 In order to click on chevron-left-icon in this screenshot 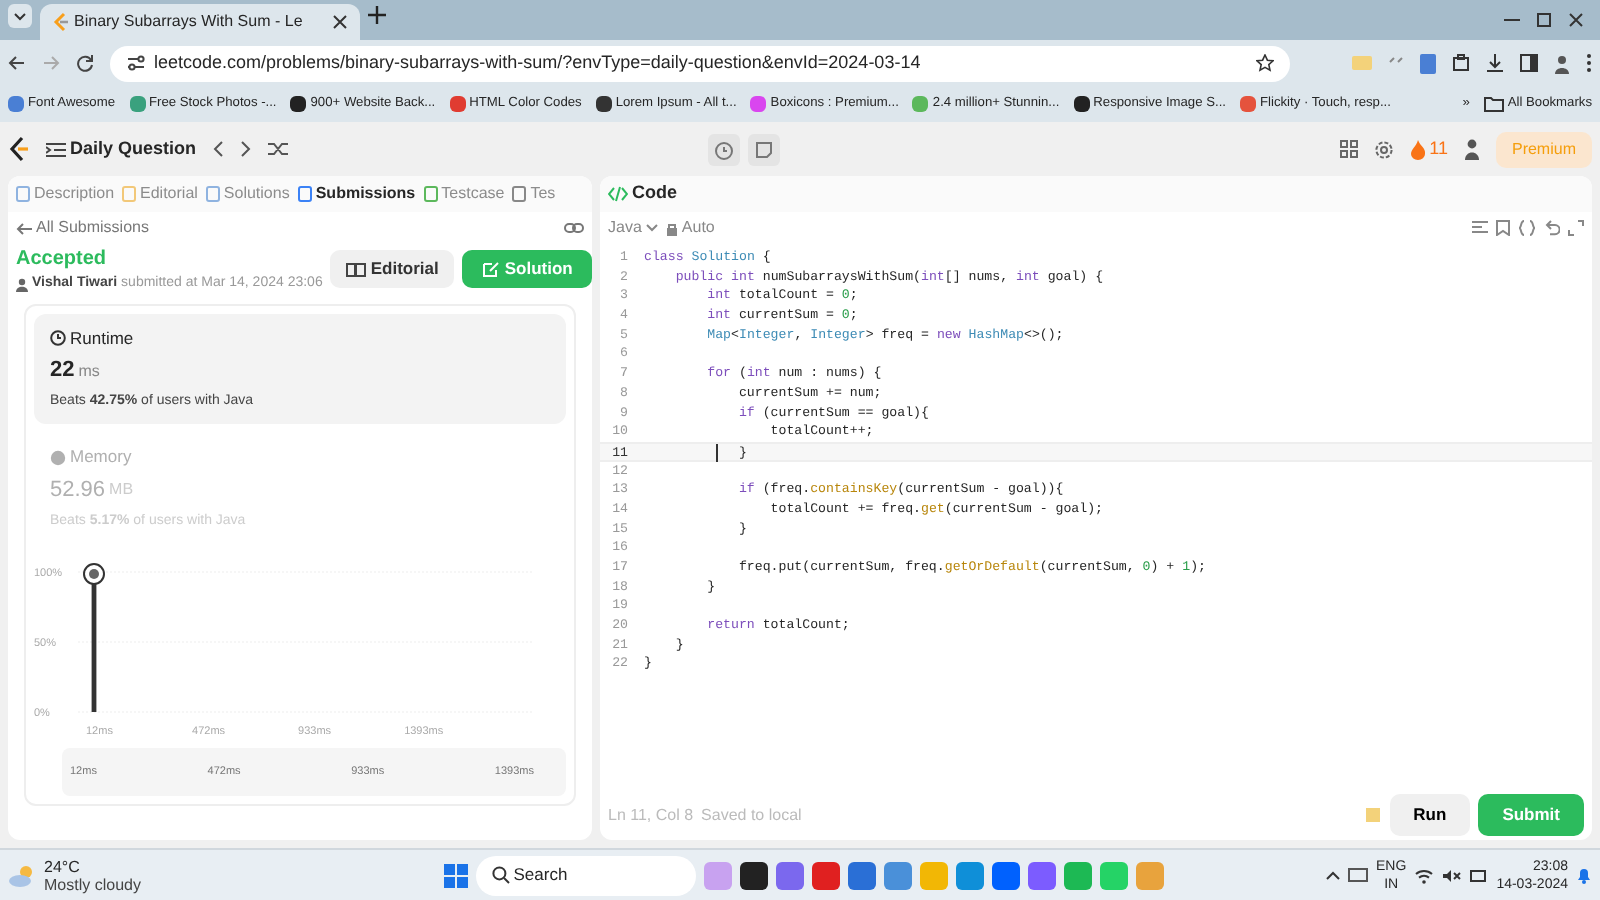, I will do `click(218, 149)`.